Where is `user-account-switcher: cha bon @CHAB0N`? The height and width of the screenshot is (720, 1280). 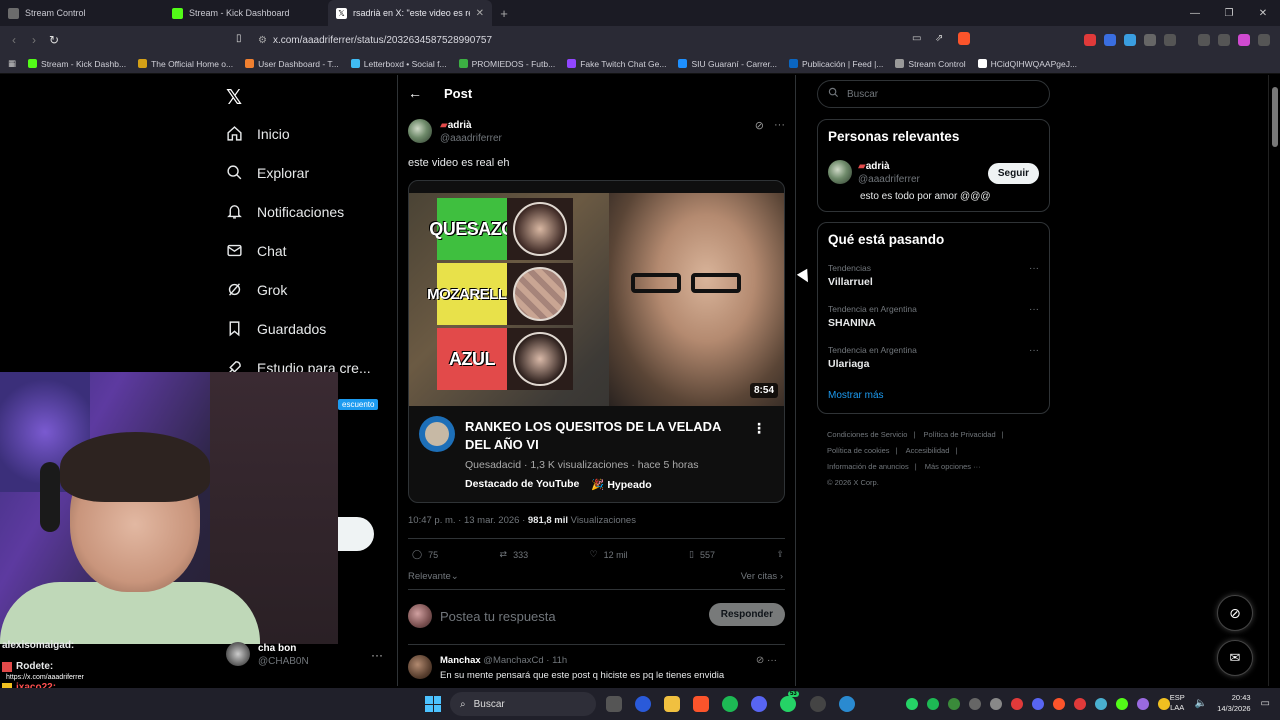
user-account-switcher: cha bon @CHAB0N is located at coordinates (267, 655).